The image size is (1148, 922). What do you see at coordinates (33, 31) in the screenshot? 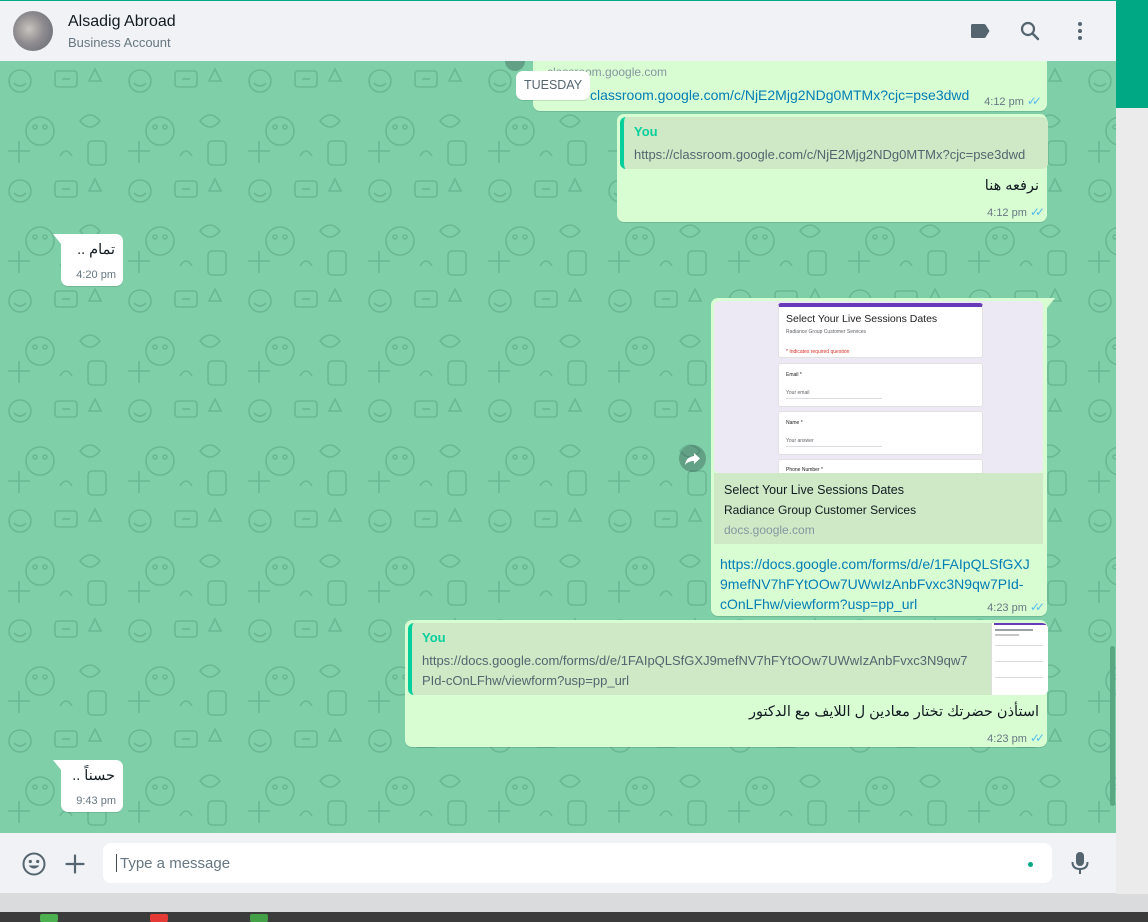
I see `avatar` at bounding box center [33, 31].